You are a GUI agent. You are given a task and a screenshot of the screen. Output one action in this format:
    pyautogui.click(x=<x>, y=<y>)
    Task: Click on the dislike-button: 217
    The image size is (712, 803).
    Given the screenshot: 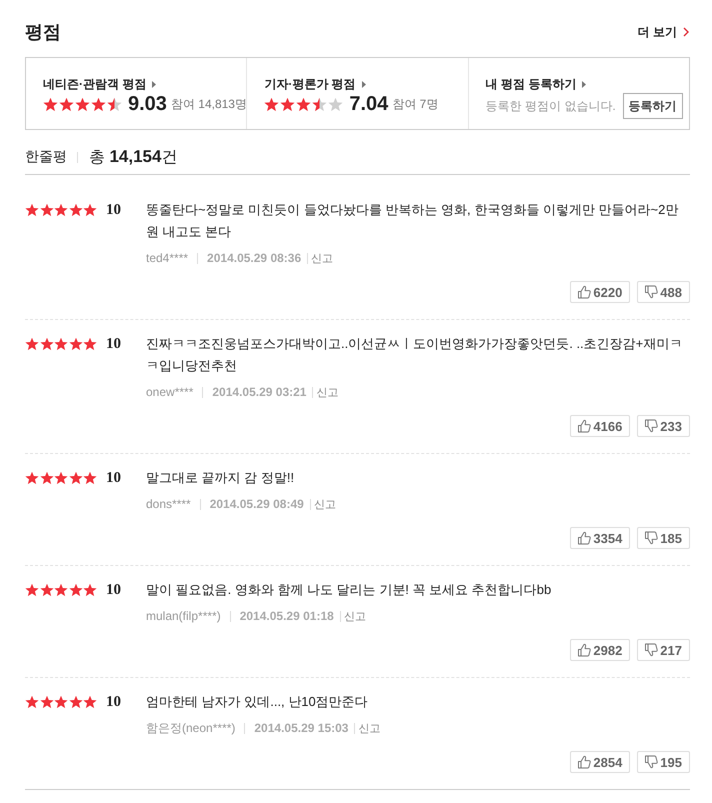 What is the action you would take?
    pyautogui.click(x=663, y=650)
    